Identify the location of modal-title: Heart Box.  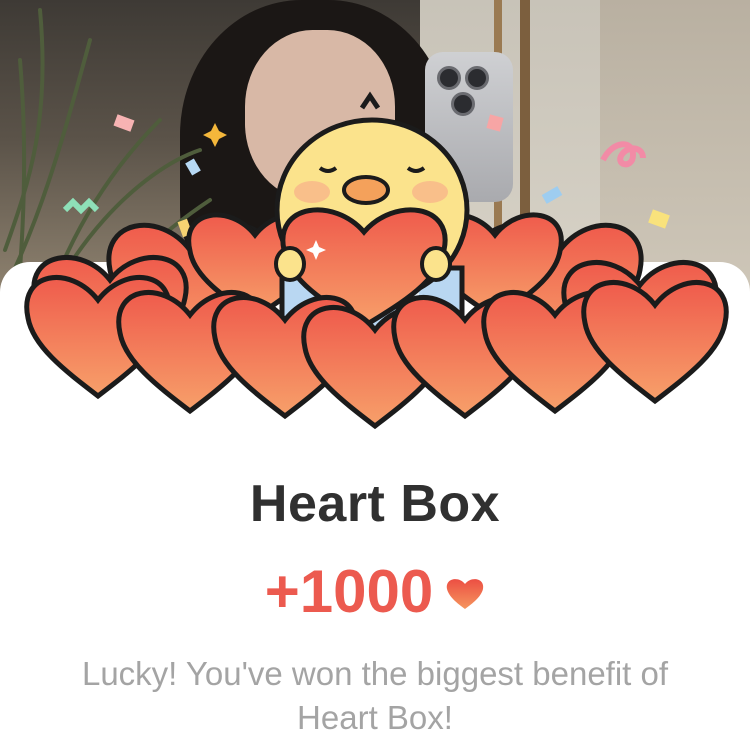
(375, 504).